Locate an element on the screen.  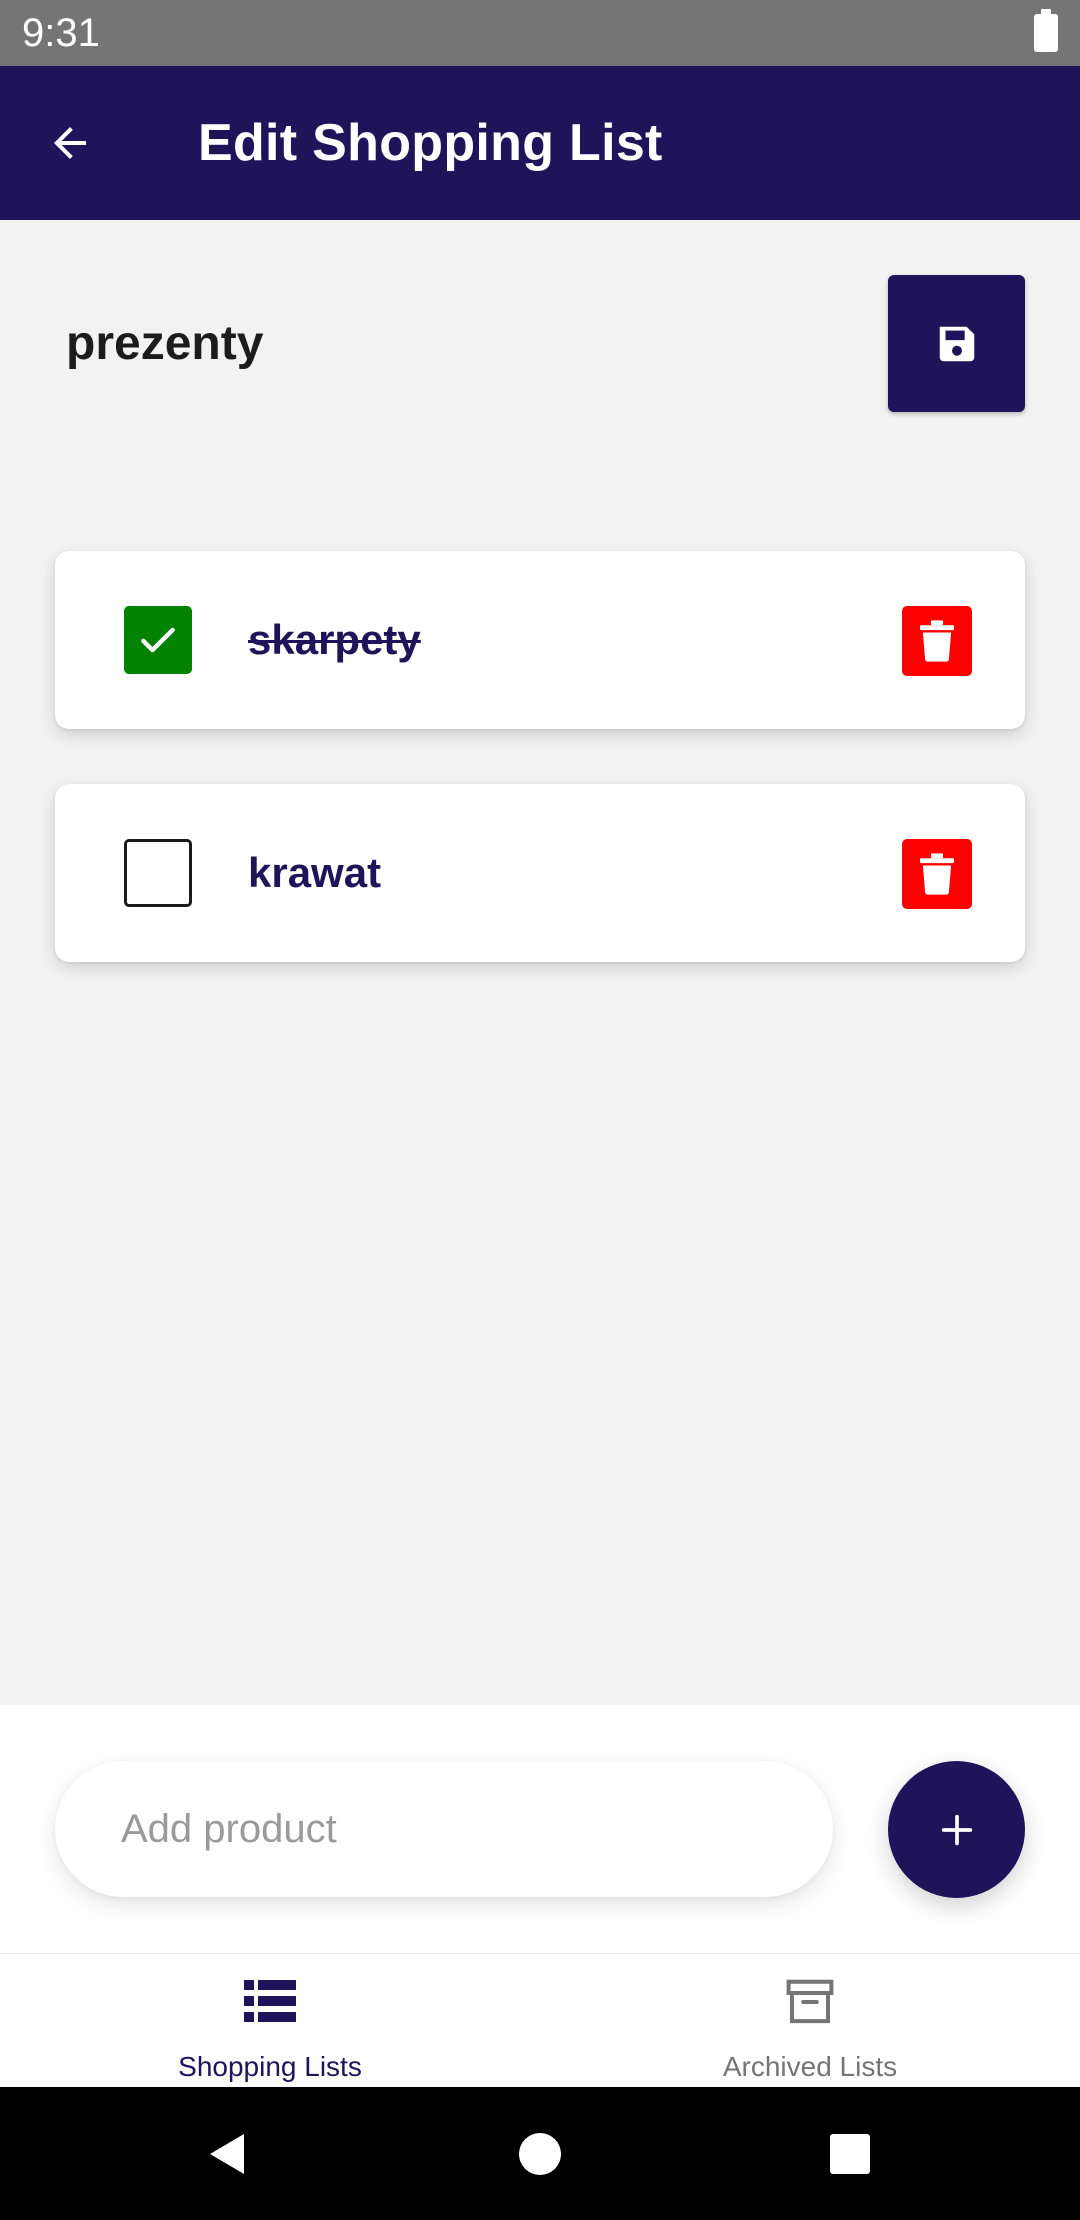
arrow-left-icon is located at coordinates (70, 143).